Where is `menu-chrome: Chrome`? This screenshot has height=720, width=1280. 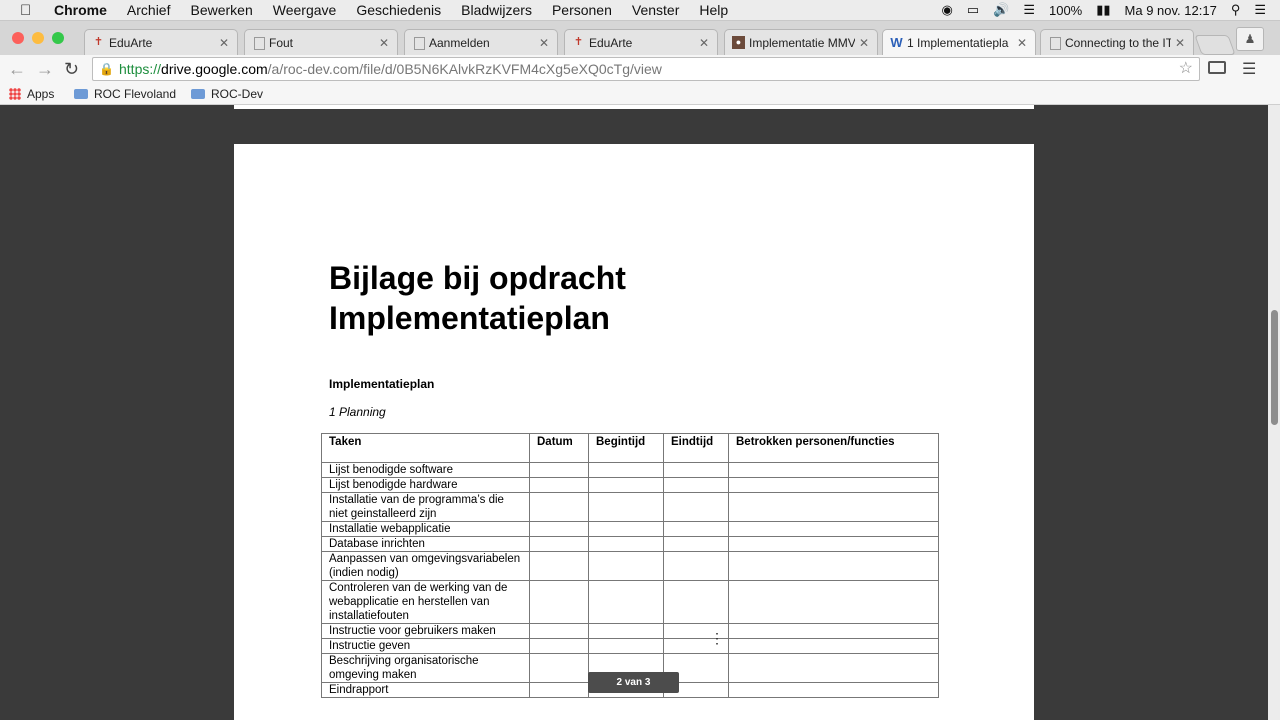
menu-chrome: Chrome is located at coordinates (80, 10).